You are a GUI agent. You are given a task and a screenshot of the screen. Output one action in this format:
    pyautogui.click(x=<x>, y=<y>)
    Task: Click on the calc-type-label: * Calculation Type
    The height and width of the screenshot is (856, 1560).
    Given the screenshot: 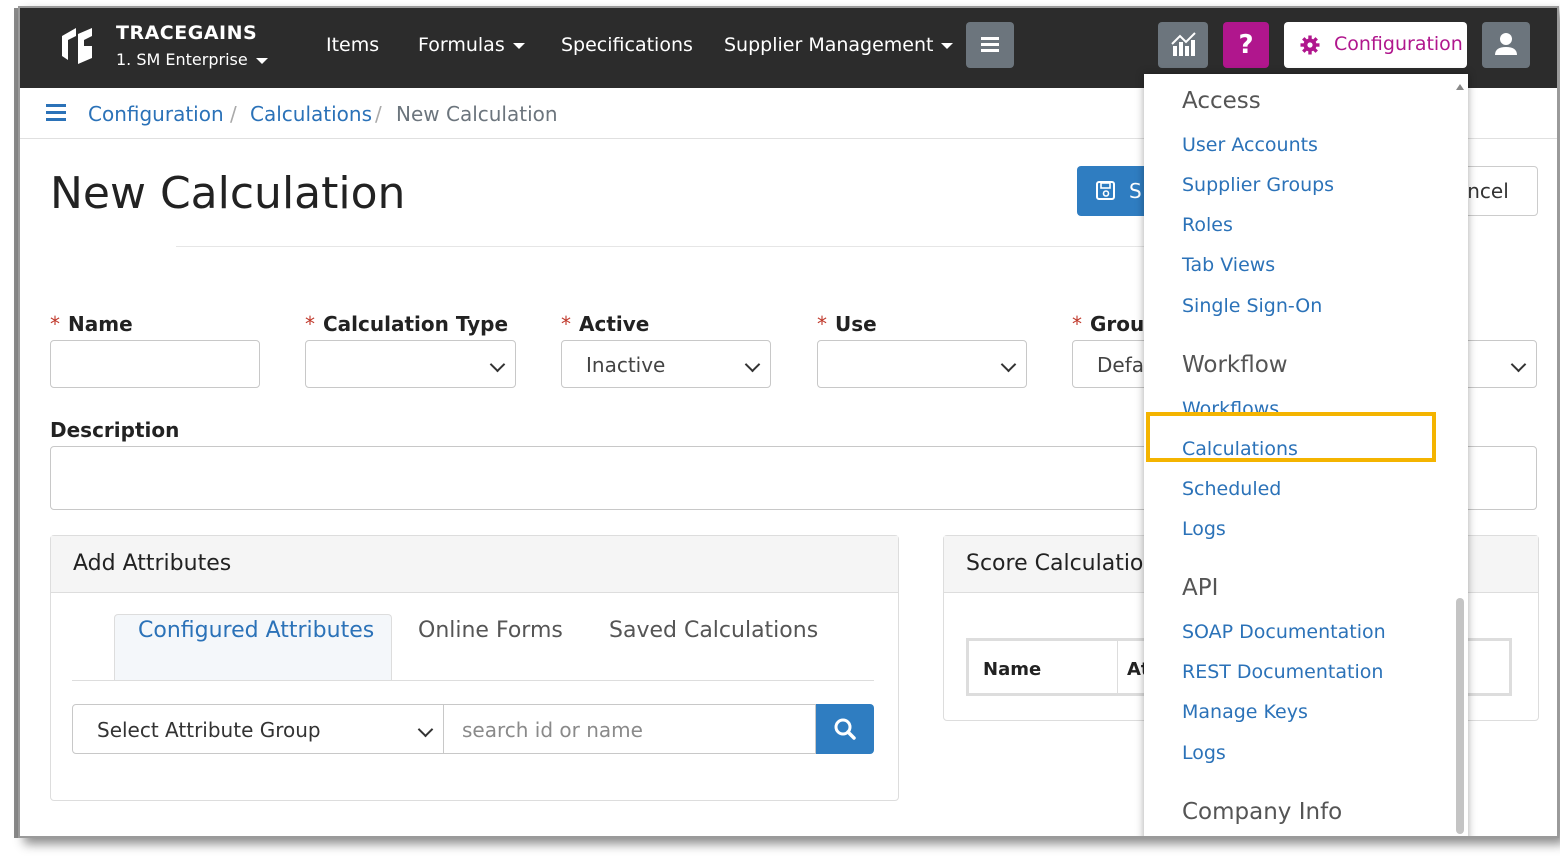 What is the action you would take?
    pyautogui.click(x=406, y=324)
    